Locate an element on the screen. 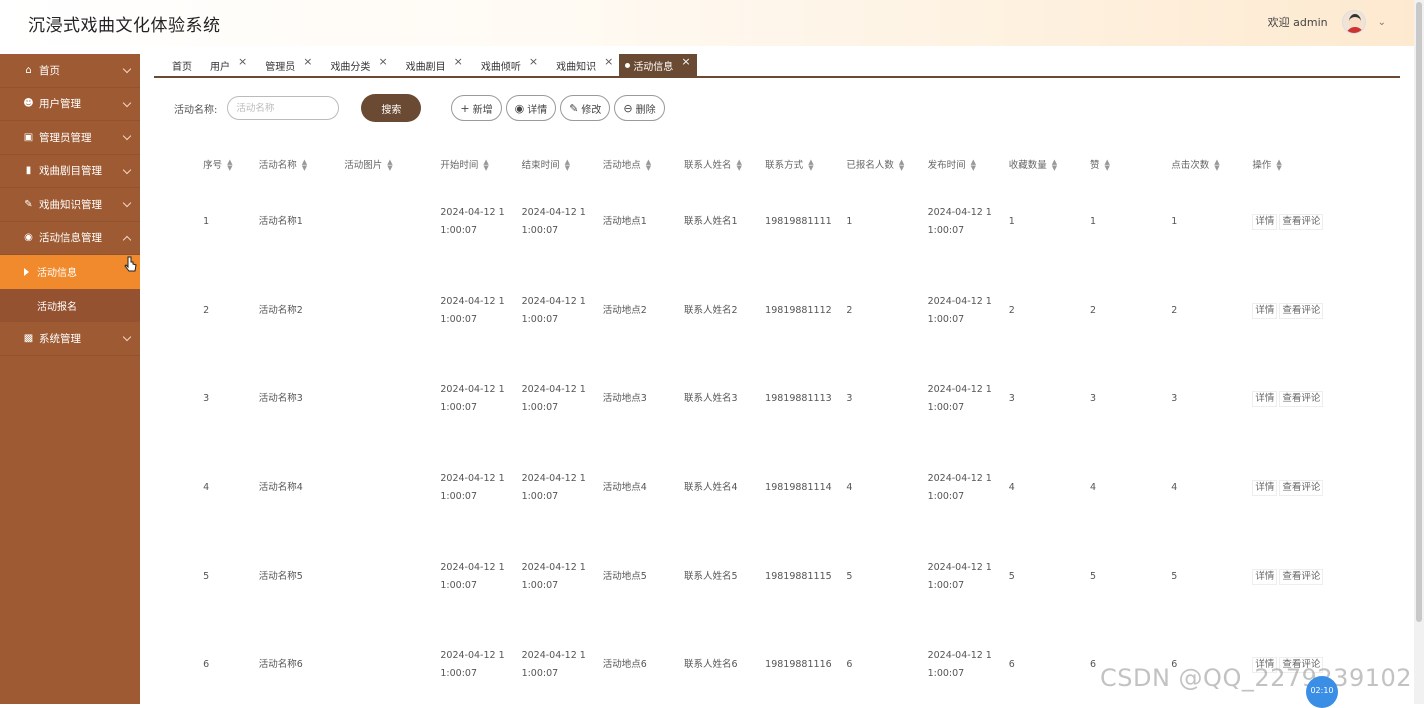 The image size is (1424, 708). column-header: 操作 ▲ ▼ is located at coordinates (1326, 164).